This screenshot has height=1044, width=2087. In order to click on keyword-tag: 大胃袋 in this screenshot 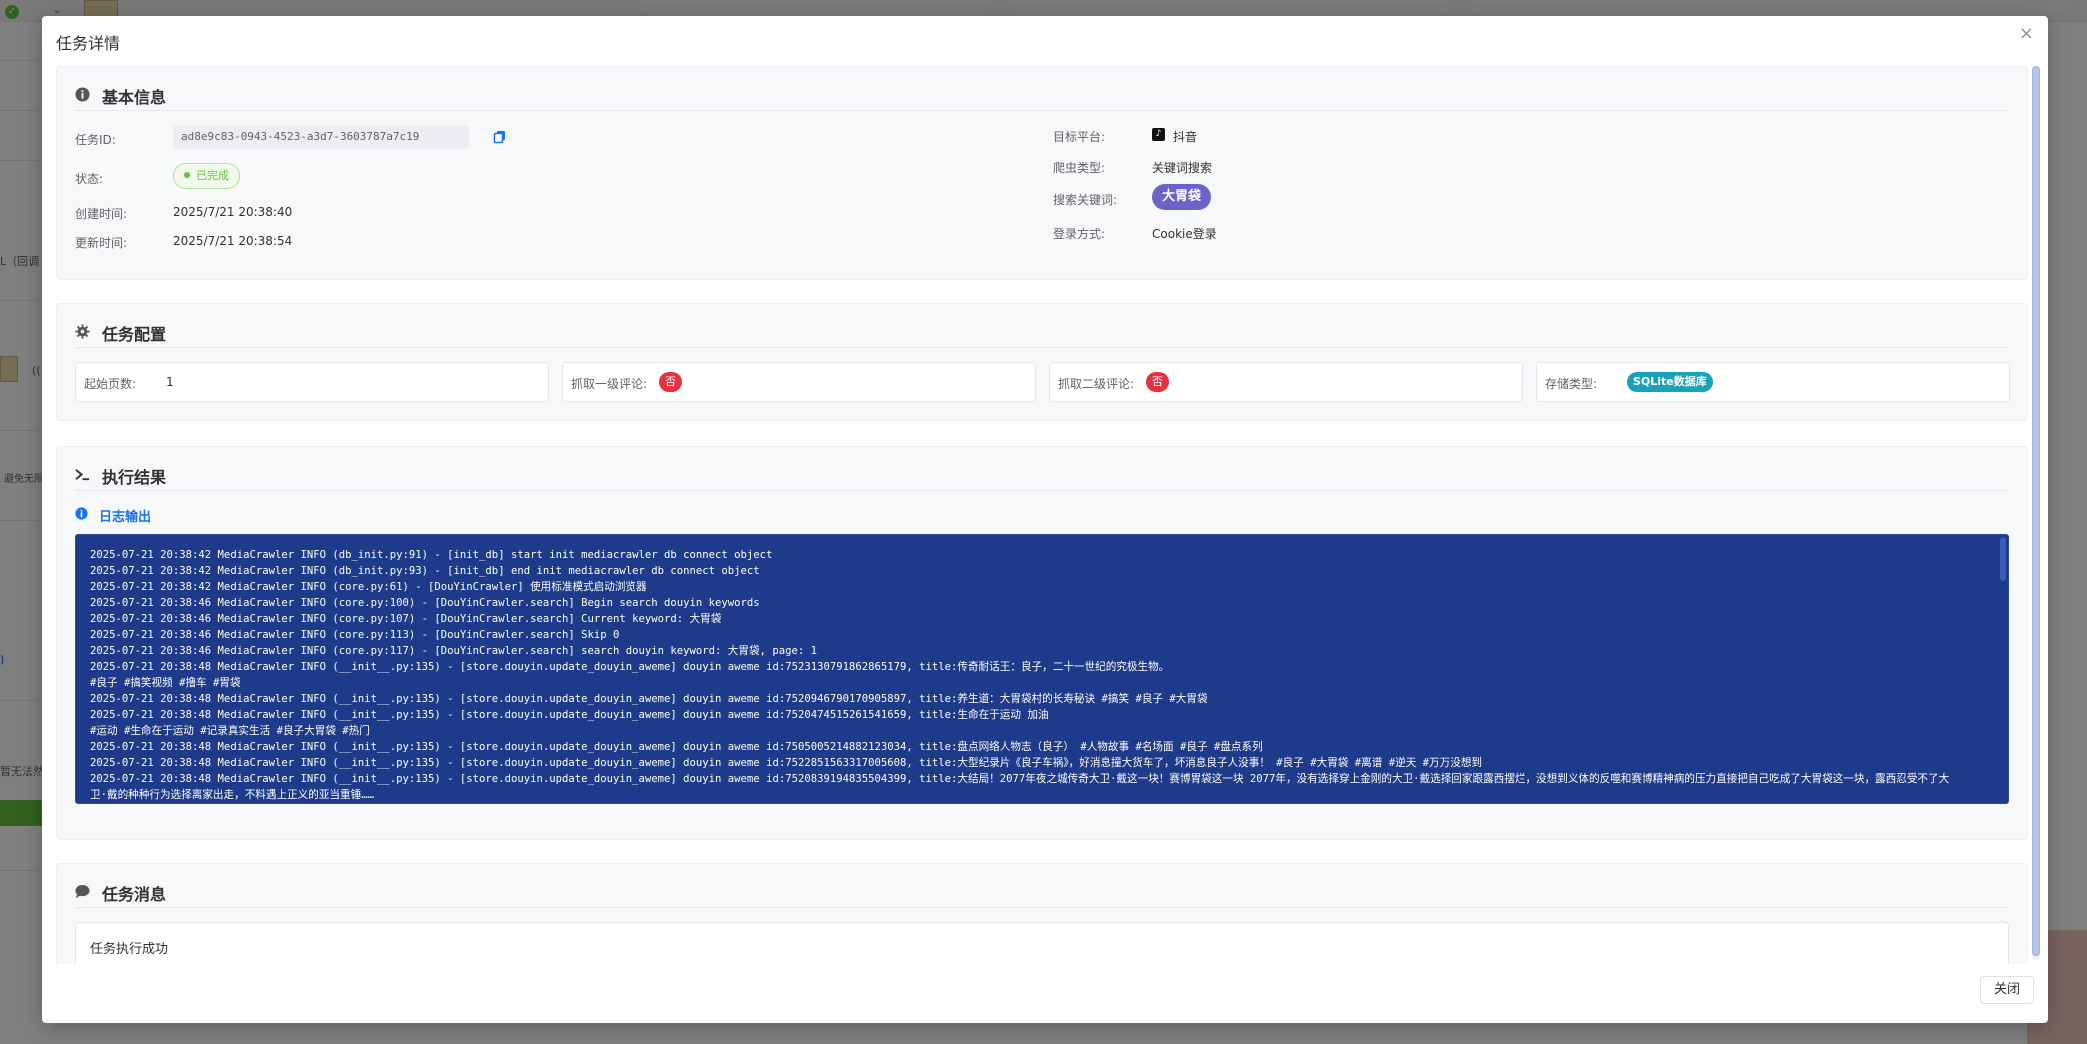, I will do `click(1182, 197)`.